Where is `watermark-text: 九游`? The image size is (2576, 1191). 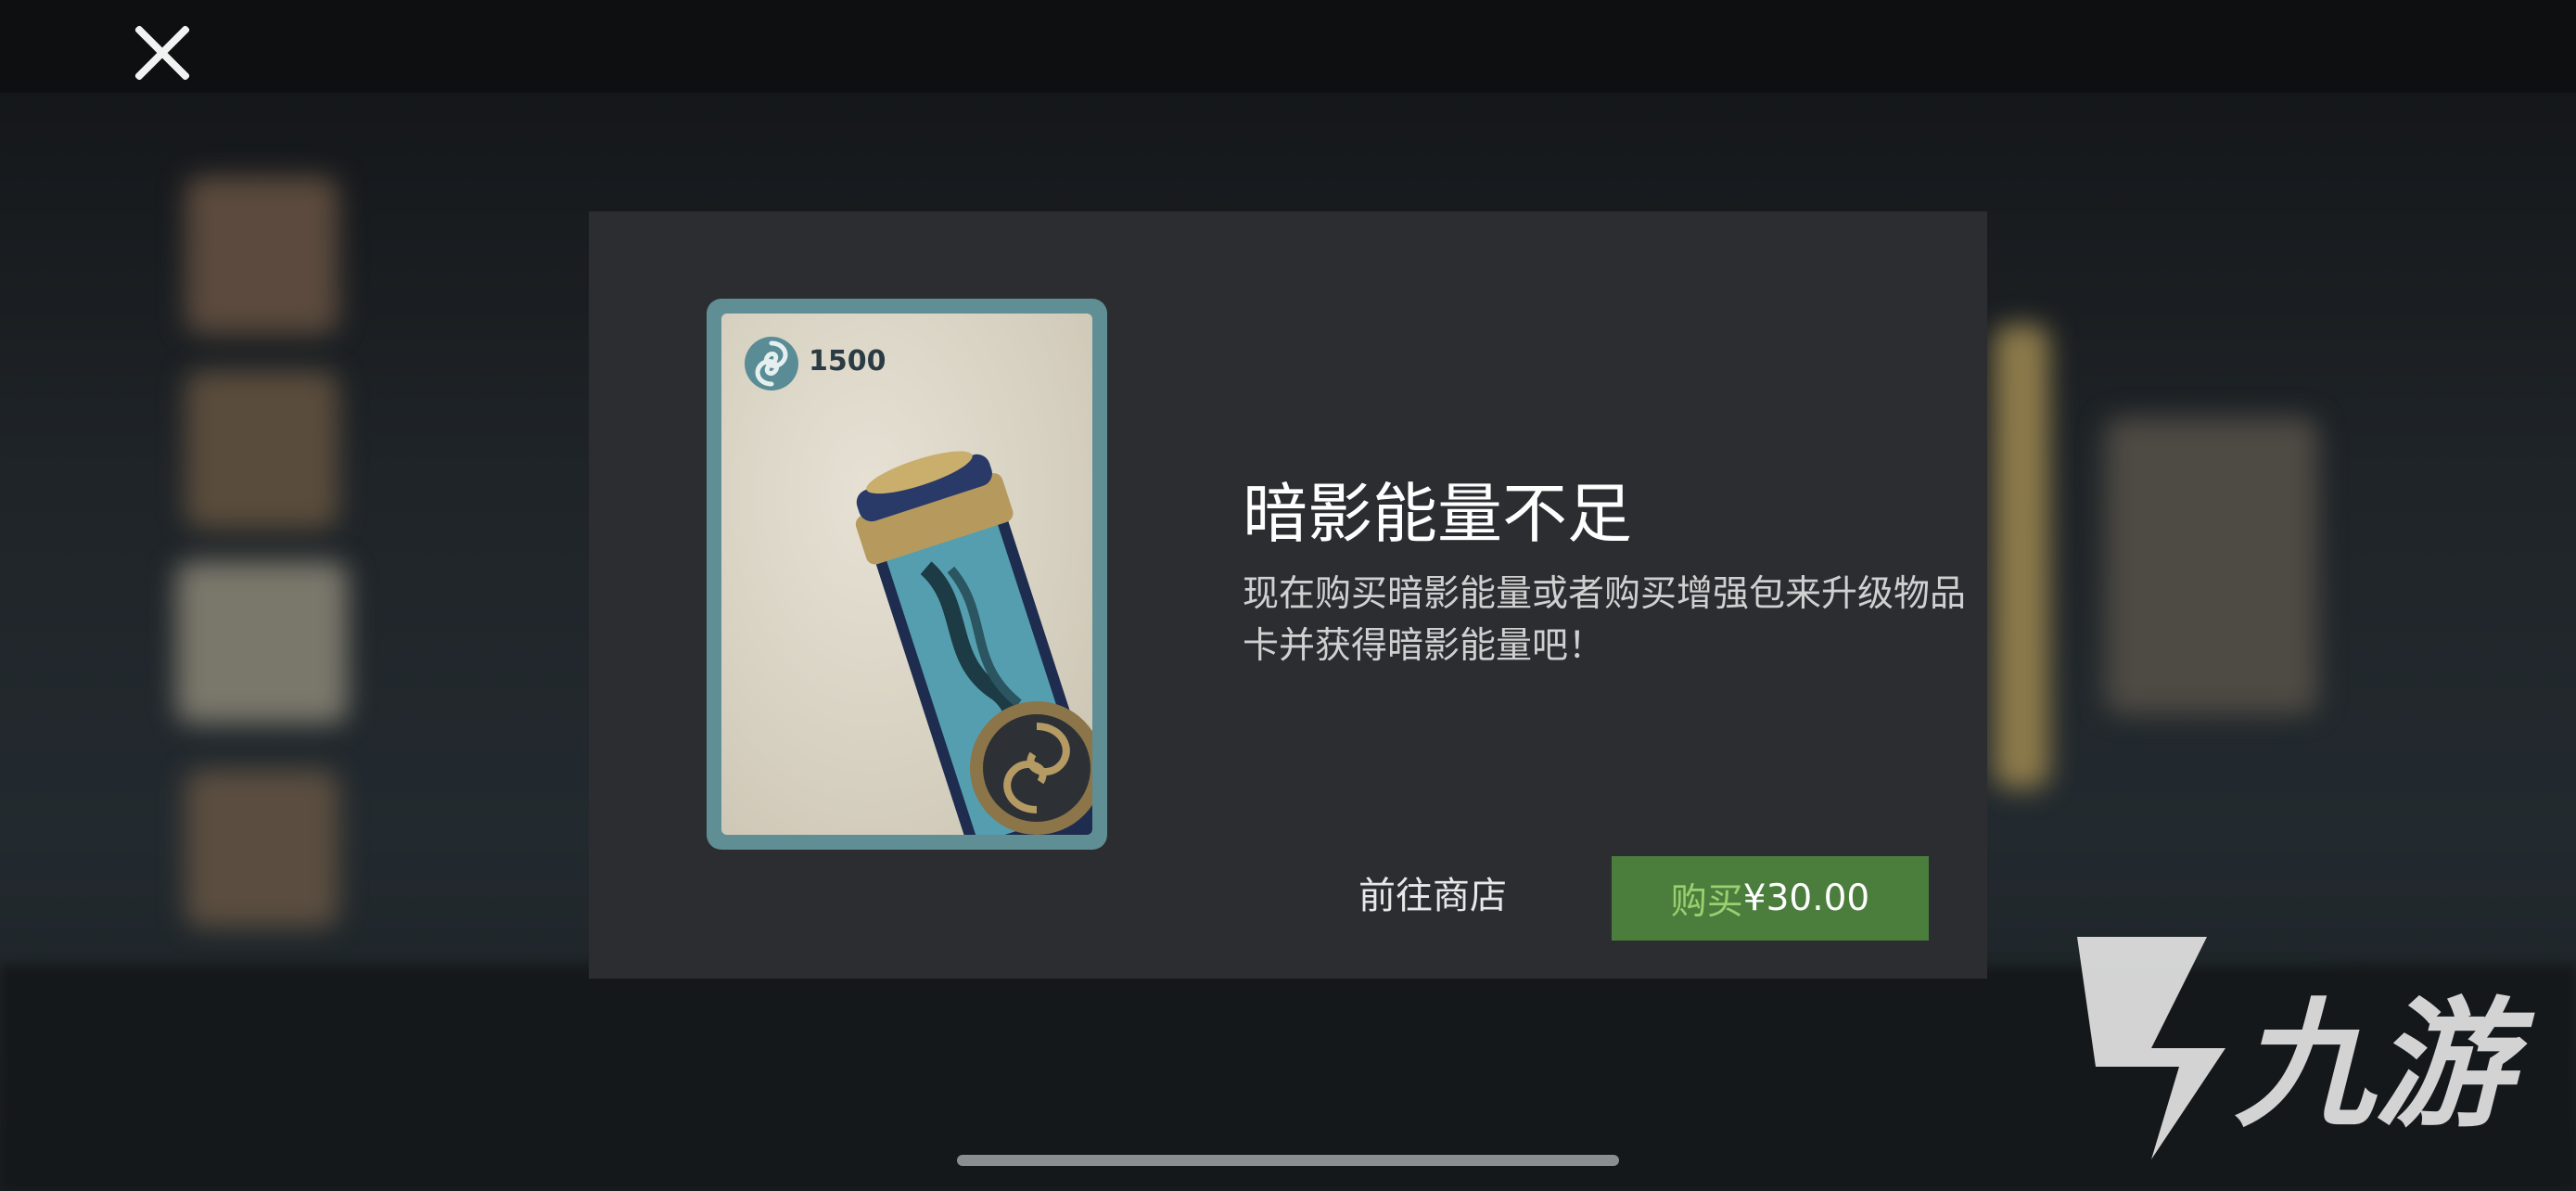
watermark-text: 九游 is located at coordinates (2385, 1065).